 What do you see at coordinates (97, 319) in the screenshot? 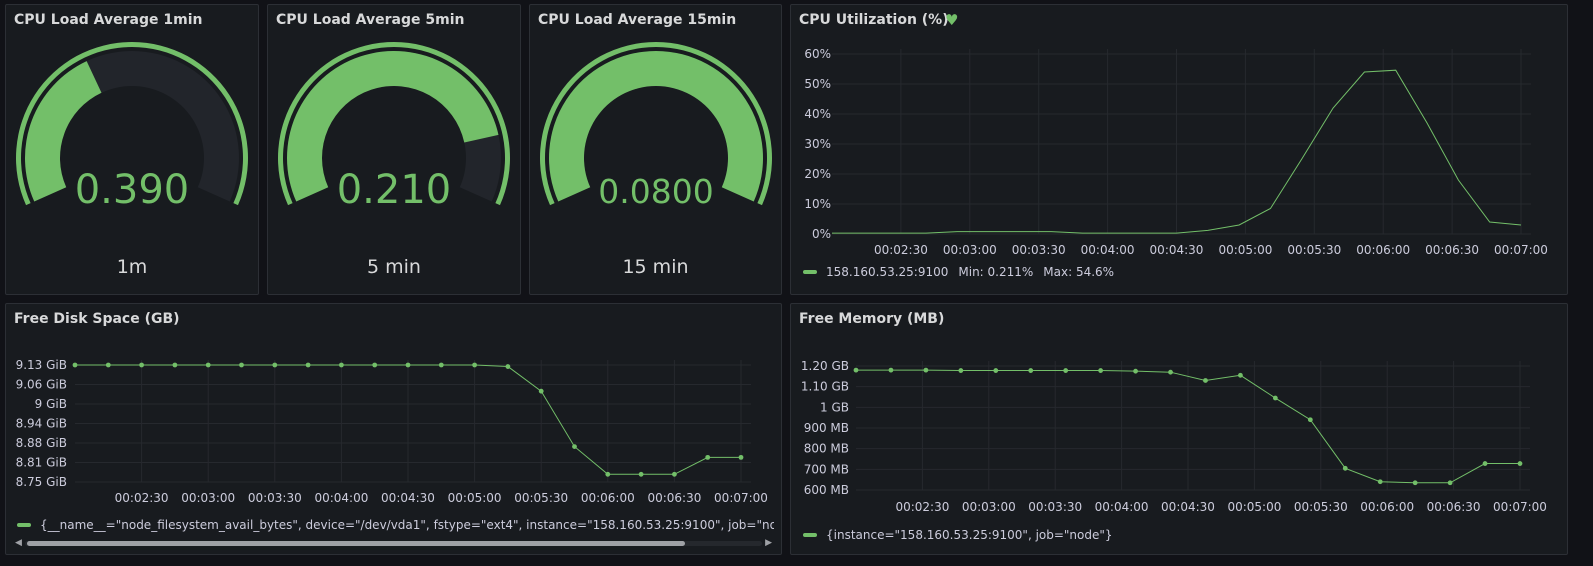
I see `panel-title: Free Disk Space (GB)` at bounding box center [97, 319].